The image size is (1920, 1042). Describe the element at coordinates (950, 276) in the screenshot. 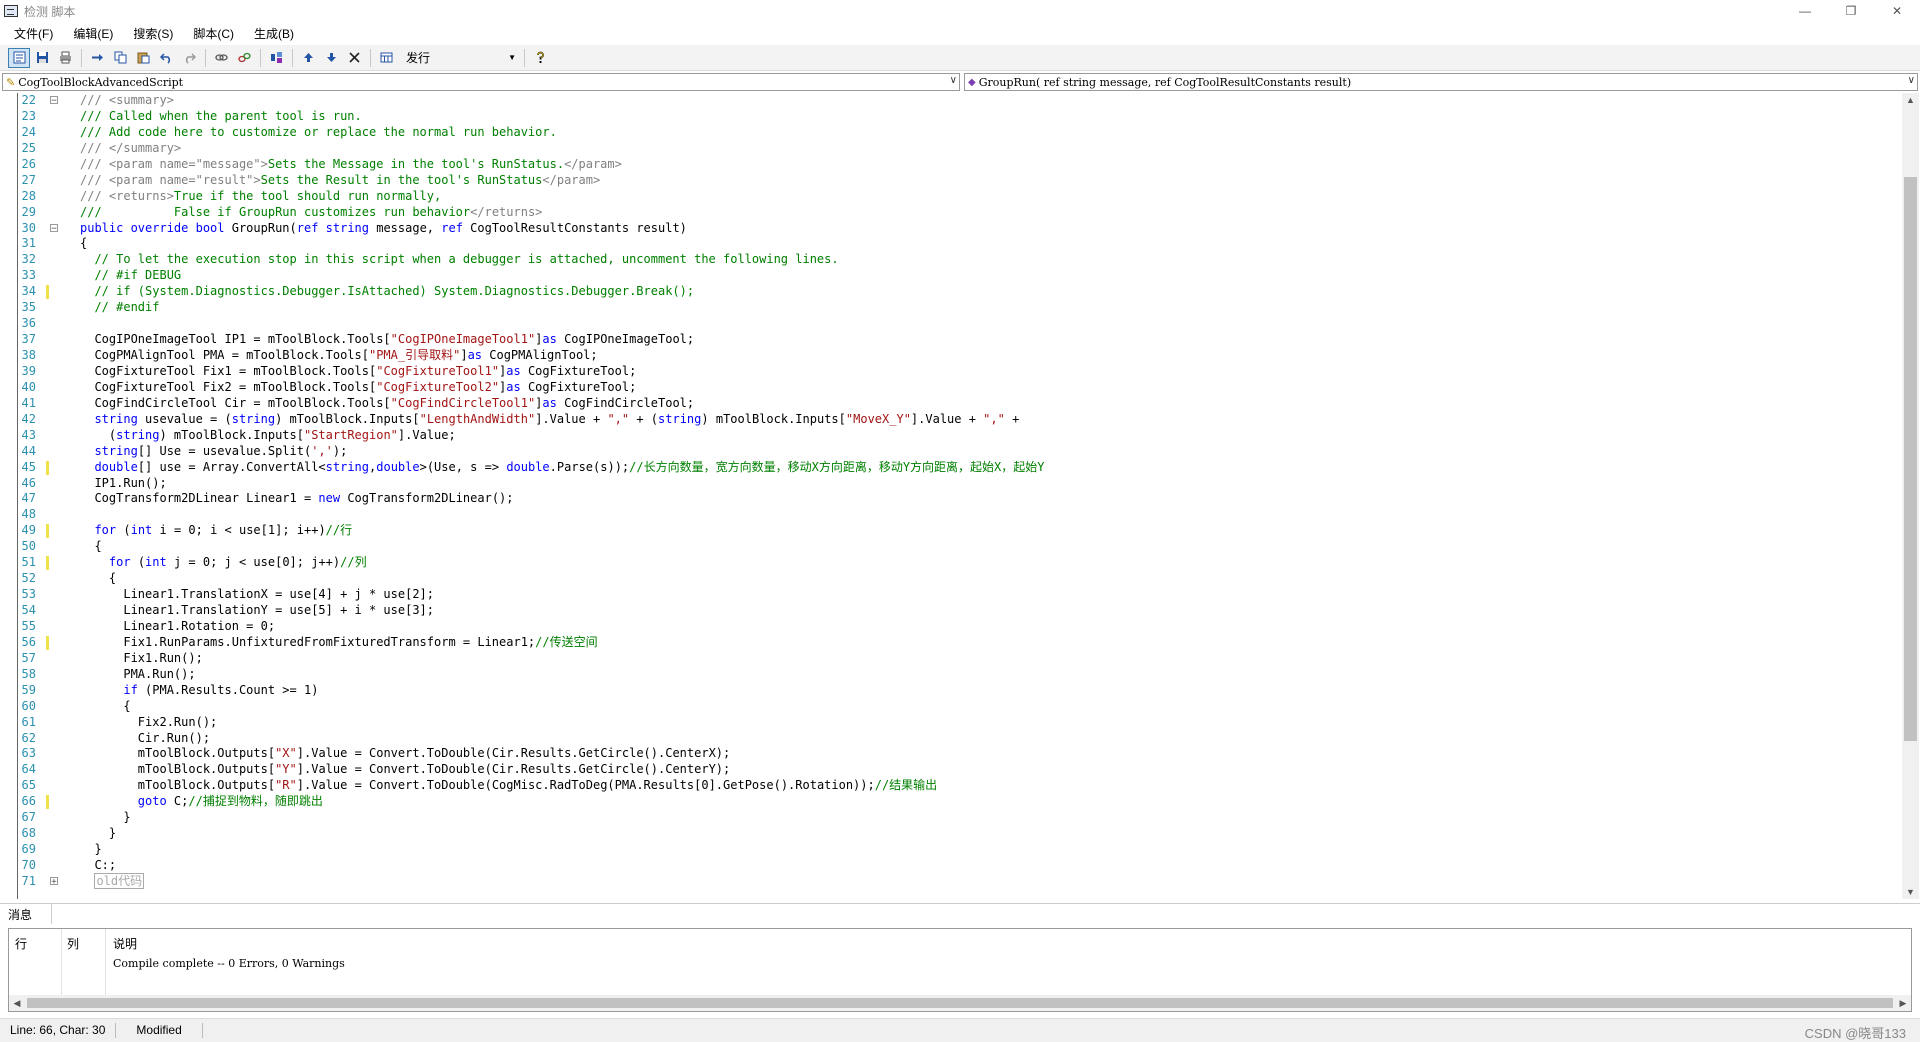

I see `code-line: 33 // #if DEBUG` at that location.